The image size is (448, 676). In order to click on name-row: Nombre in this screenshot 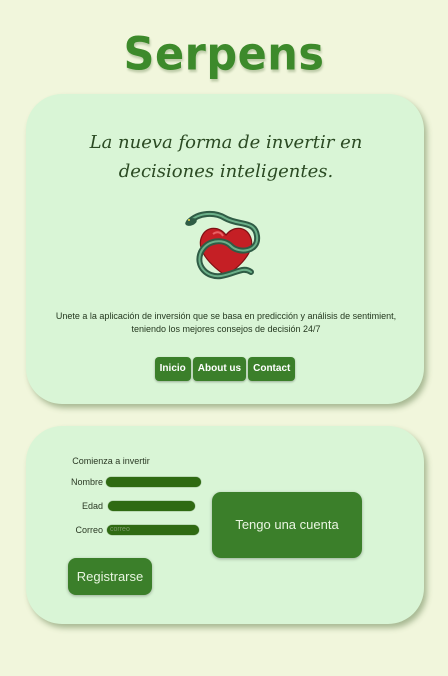, I will do `click(123, 482)`.